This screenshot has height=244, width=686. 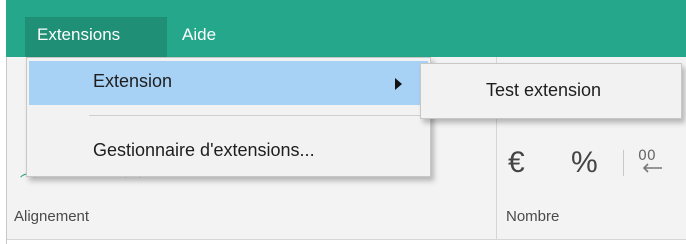 I want to click on menu-item-extension-label: Extension, so click(x=133, y=81).